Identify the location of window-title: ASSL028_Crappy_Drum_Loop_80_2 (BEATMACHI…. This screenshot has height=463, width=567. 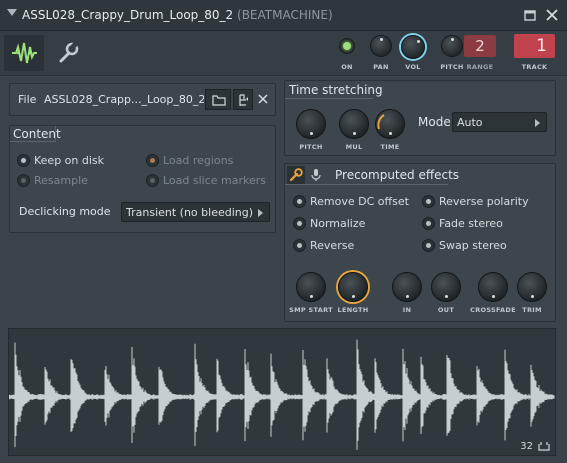
(177, 15).